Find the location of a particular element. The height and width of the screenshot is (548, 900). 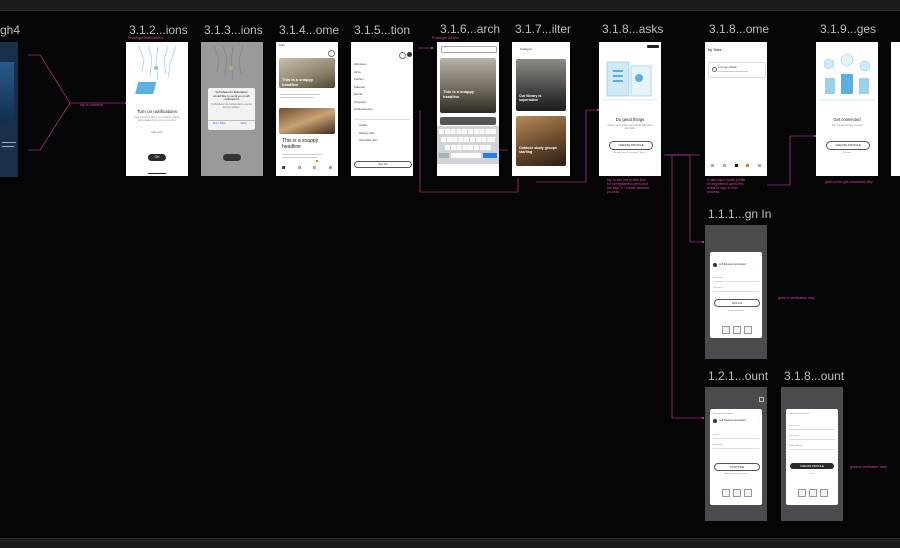

frame-label: 3.1.7...ilter is located at coordinates (543, 29).